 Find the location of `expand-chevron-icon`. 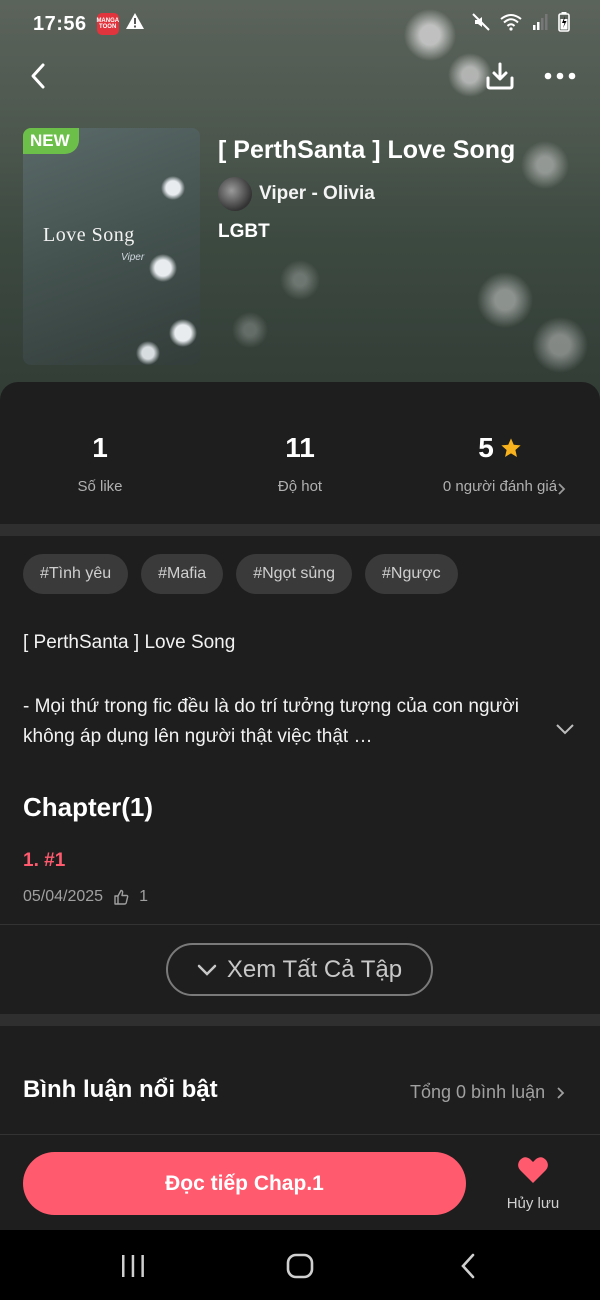

expand-chevron-icon is located at coordinates (565, 731).